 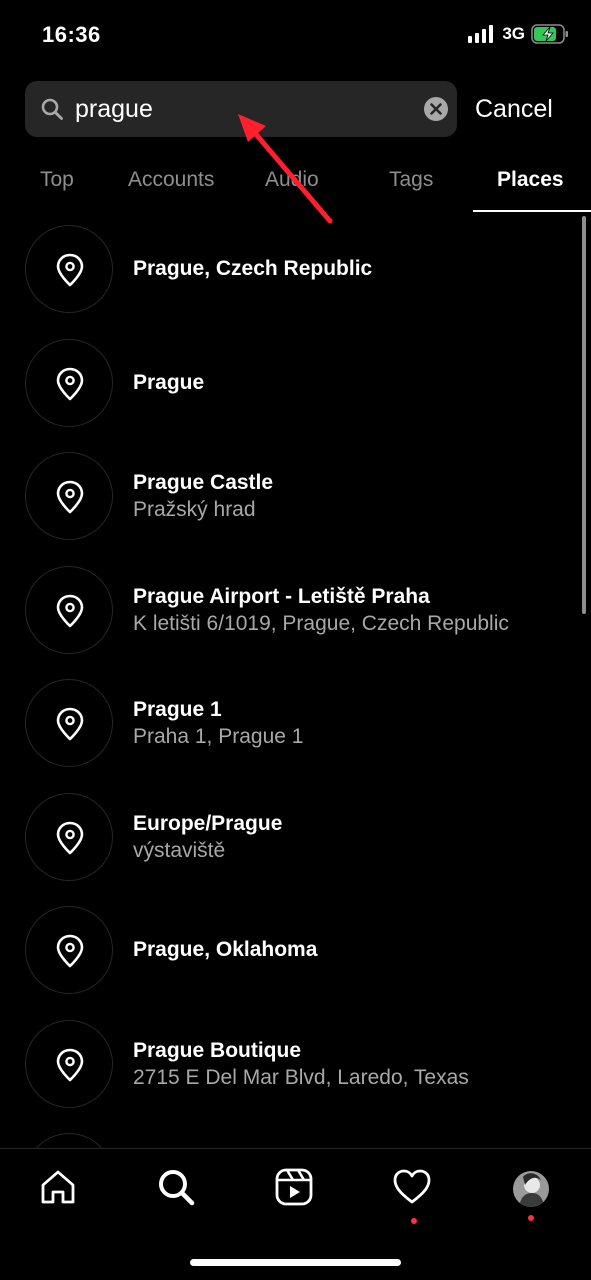 I want to click on list-item: Prague, so click(x=287, y=382).